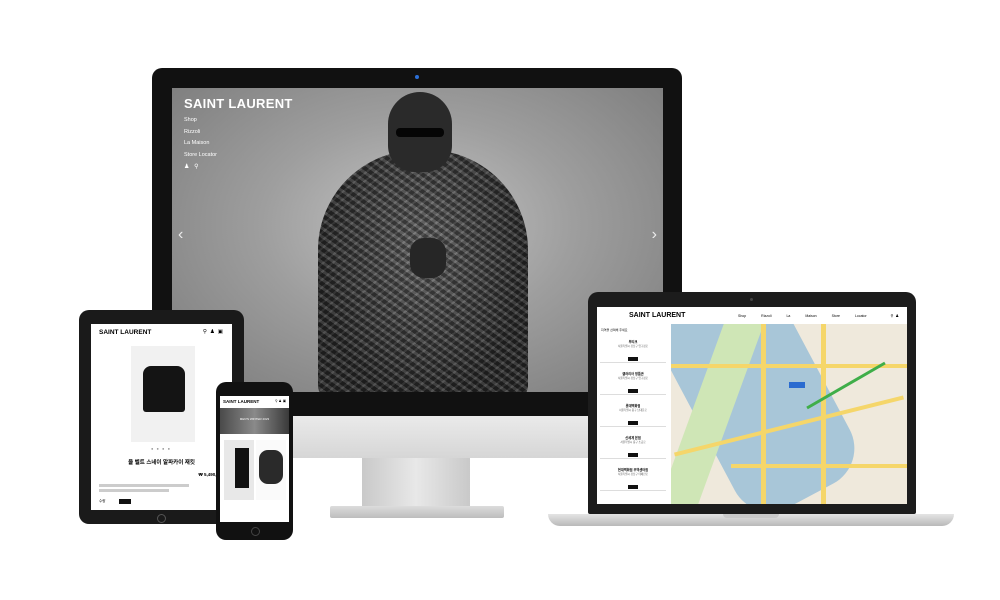 The image size is (1000, 600). What do you see at coordinates (422, 384) in the screenshot?
I see `carousel-dots` at bounding box center [422, 384].